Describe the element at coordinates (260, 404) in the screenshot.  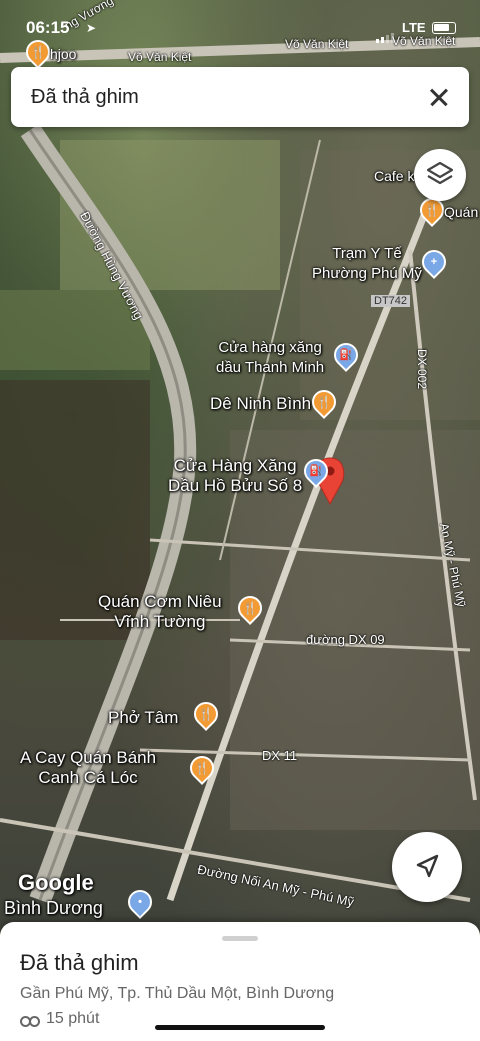
I see `place-label: Dê Ninh Bình` at that location.